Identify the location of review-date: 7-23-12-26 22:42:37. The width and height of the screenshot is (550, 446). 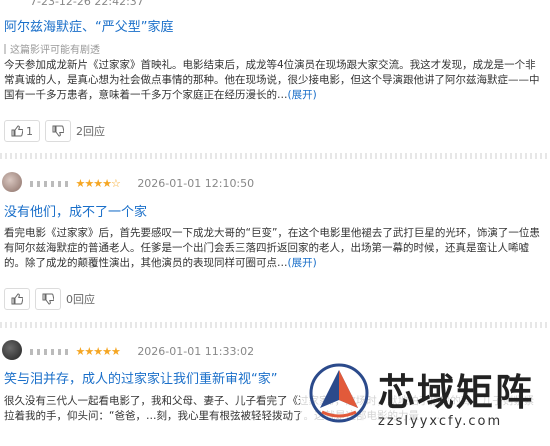
(87, 4).